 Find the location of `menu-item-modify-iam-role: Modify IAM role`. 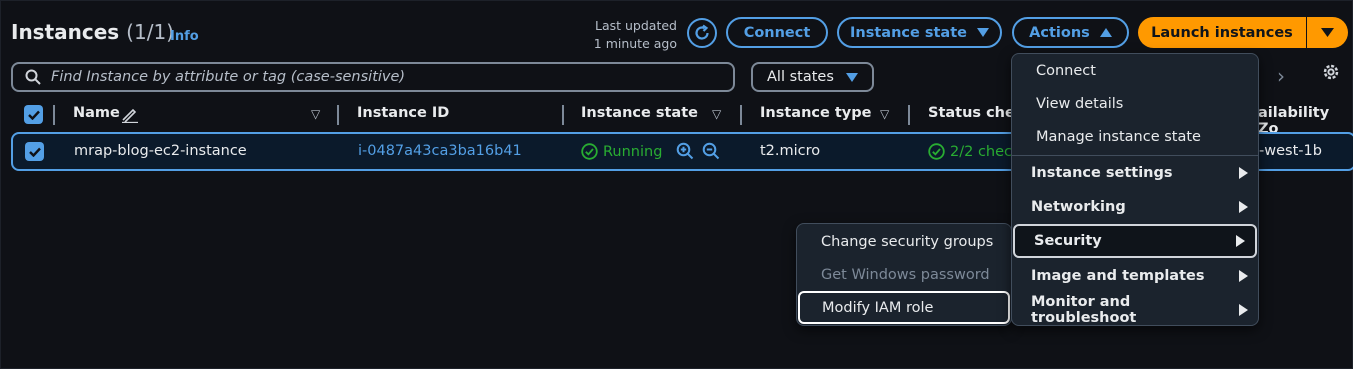

menu-item-modify-iam-role: Modify IAM role is located at coordinates (904, 307).